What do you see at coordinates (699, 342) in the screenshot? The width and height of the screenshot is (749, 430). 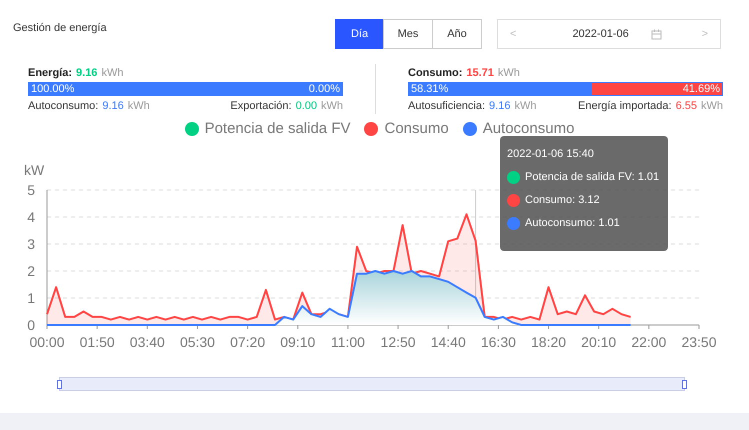 I see `x-tick-label: 23:50` at bounding box center [699, 342].